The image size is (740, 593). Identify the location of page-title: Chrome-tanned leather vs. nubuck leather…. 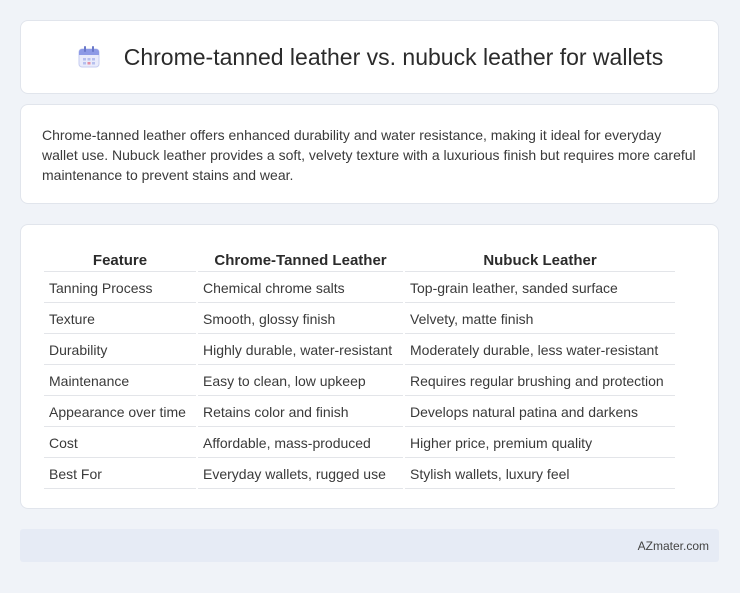
(393, 56).